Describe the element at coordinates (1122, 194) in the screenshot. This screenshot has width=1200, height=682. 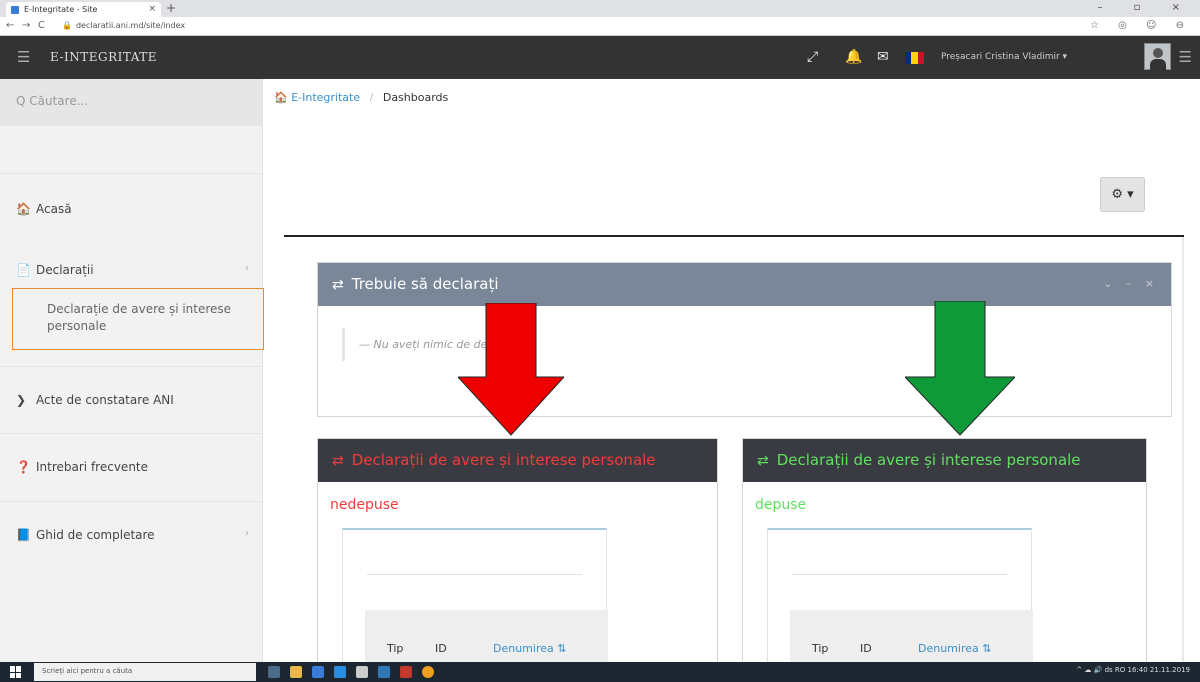
I see `settings-dropdown-button: ⚙ ▾` at that location.